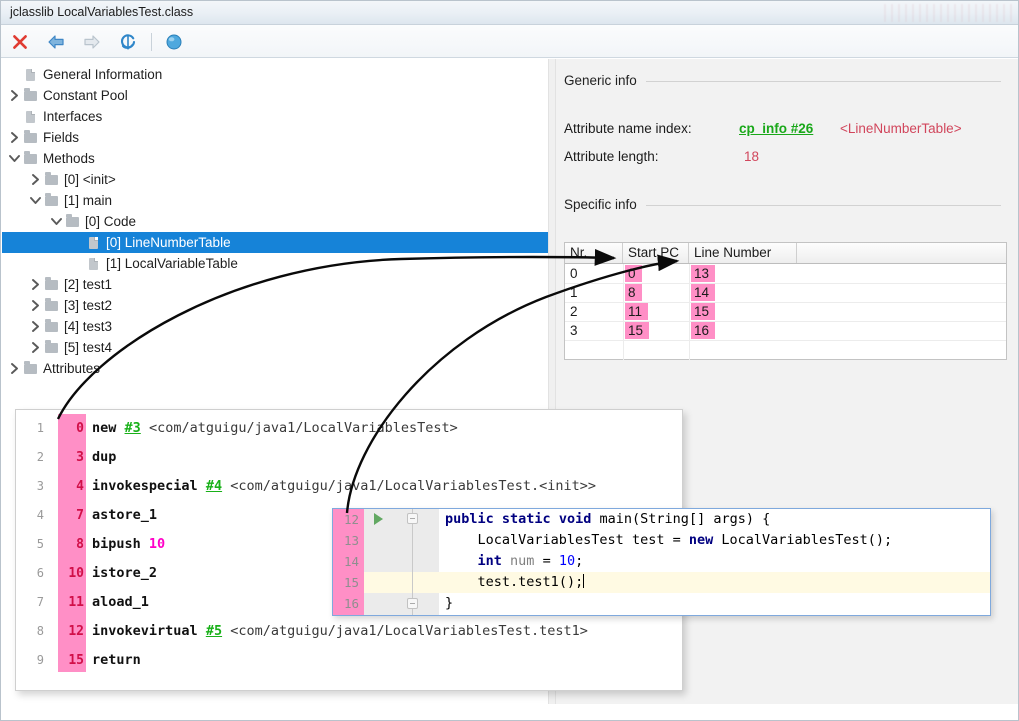 This screenshot has width=1019, height=721. Describe the element at coordinates (637, 311) in the screenshot. I see `highlighted-value: 11` at that location.